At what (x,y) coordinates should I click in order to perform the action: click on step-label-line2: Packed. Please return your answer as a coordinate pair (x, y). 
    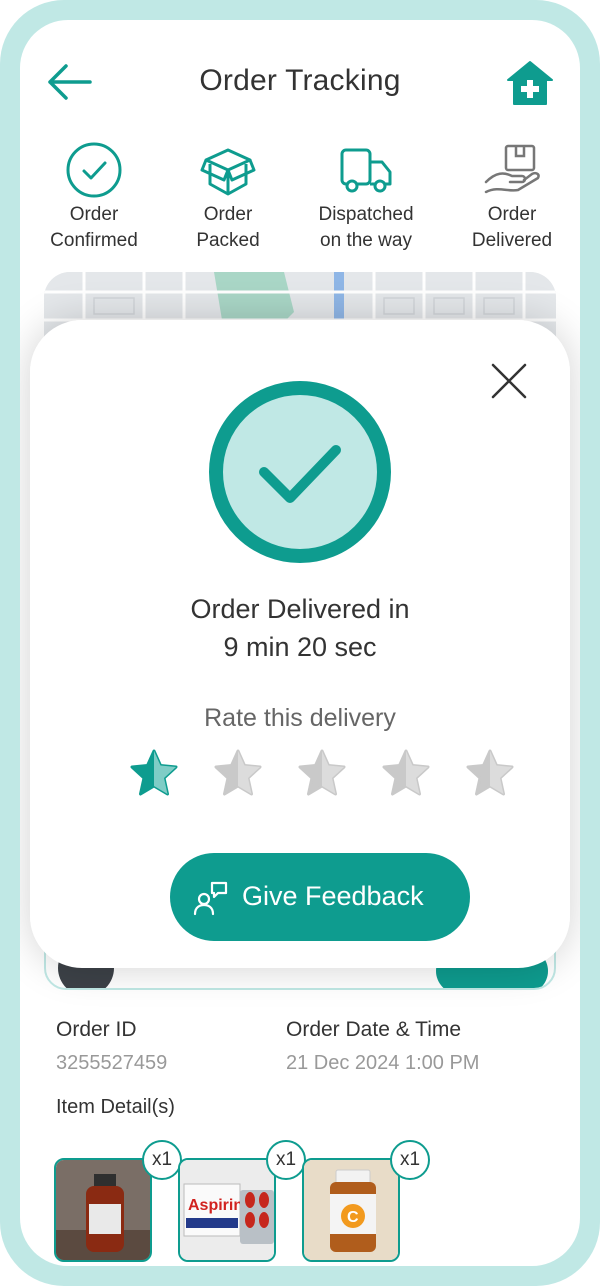
    Looking at the image, I should click on (228, 240).